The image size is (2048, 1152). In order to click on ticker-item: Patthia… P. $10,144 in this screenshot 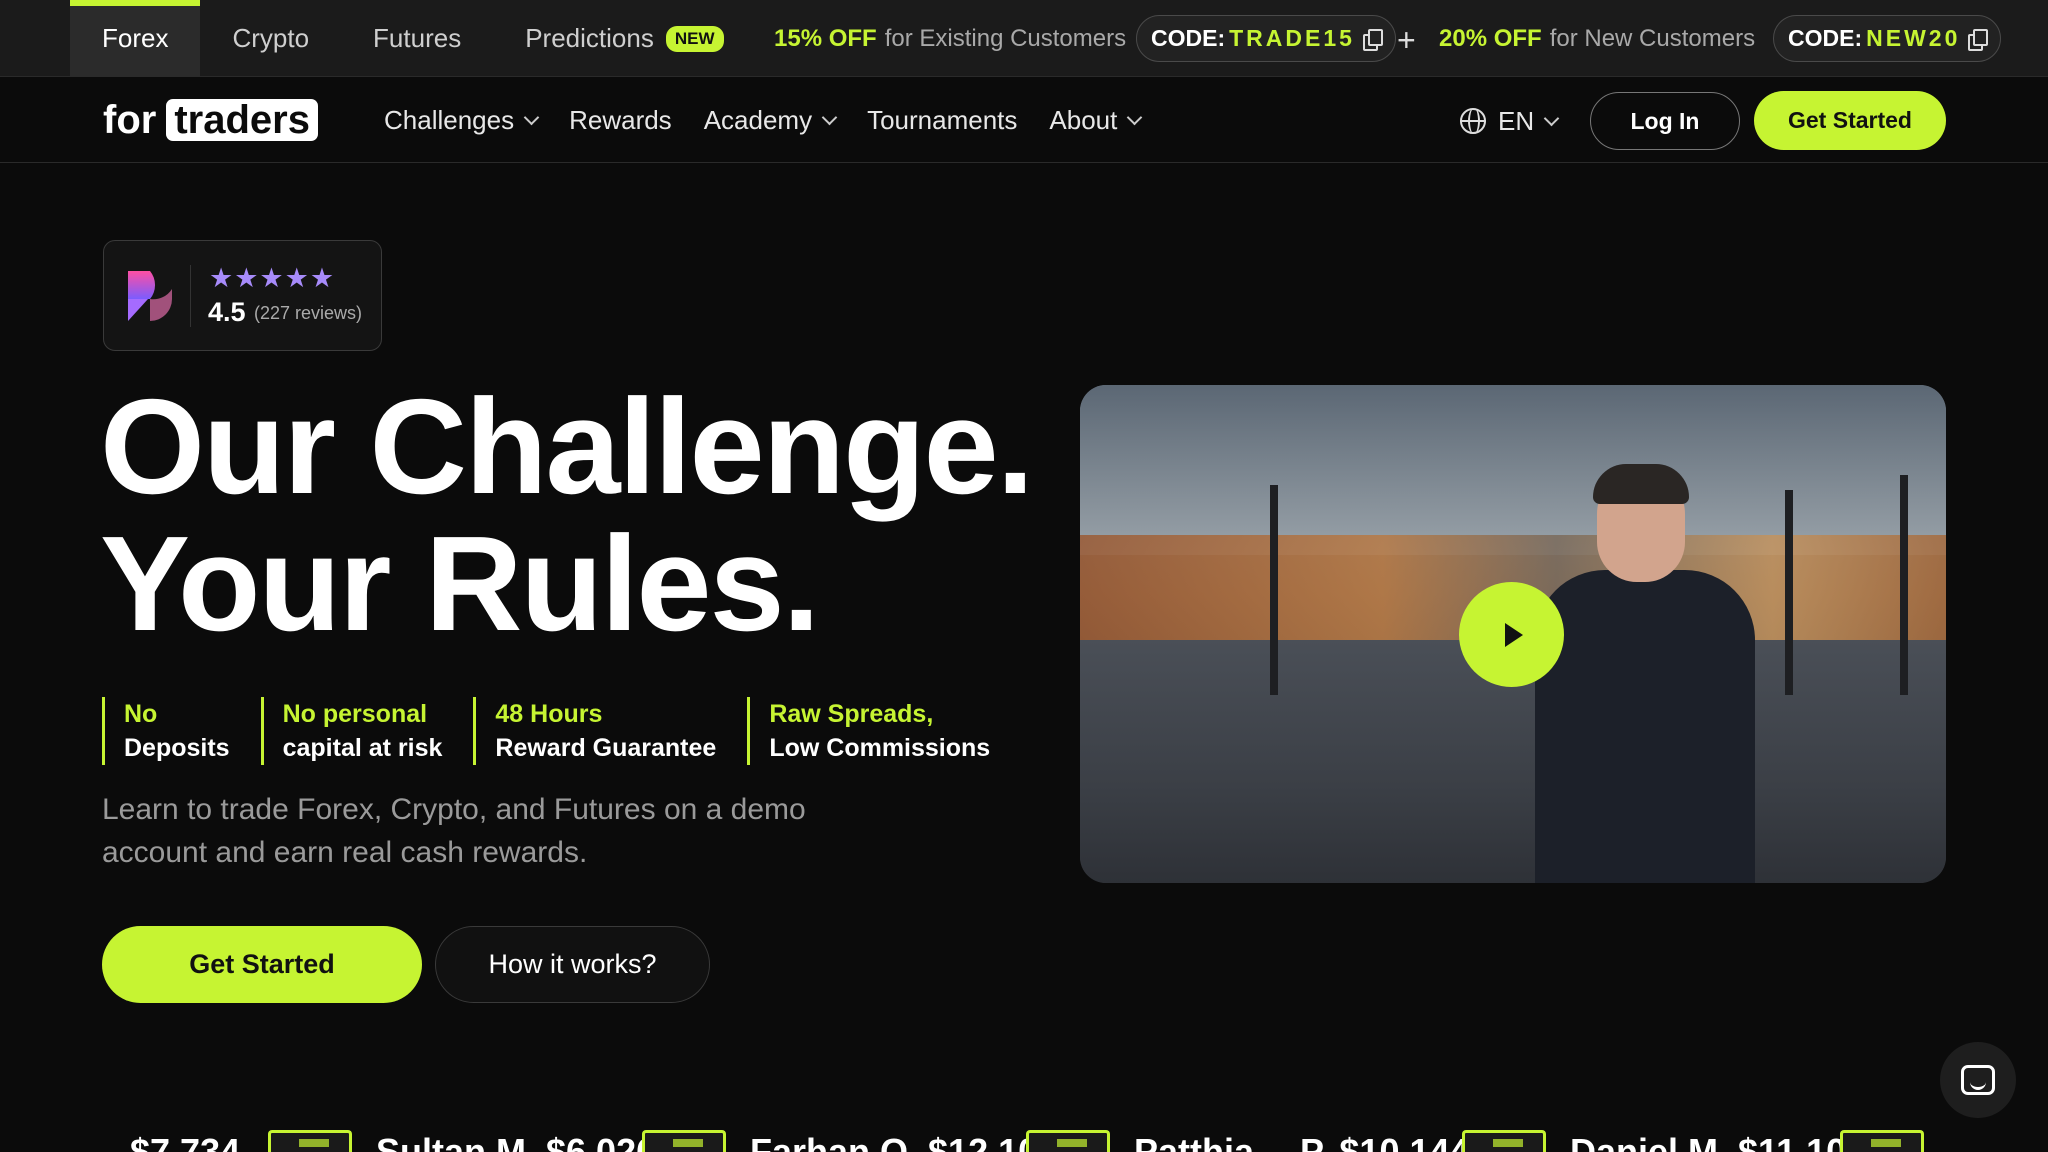, I will do `click(1248, 1141)`.